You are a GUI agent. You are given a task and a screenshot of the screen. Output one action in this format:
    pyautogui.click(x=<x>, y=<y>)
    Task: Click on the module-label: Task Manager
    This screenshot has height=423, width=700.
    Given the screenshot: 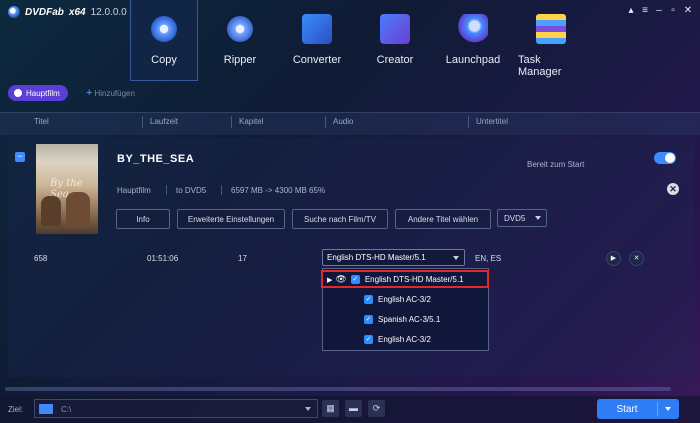 What is the action you would take?
    pyautogui.click(x=540, y=66)
    